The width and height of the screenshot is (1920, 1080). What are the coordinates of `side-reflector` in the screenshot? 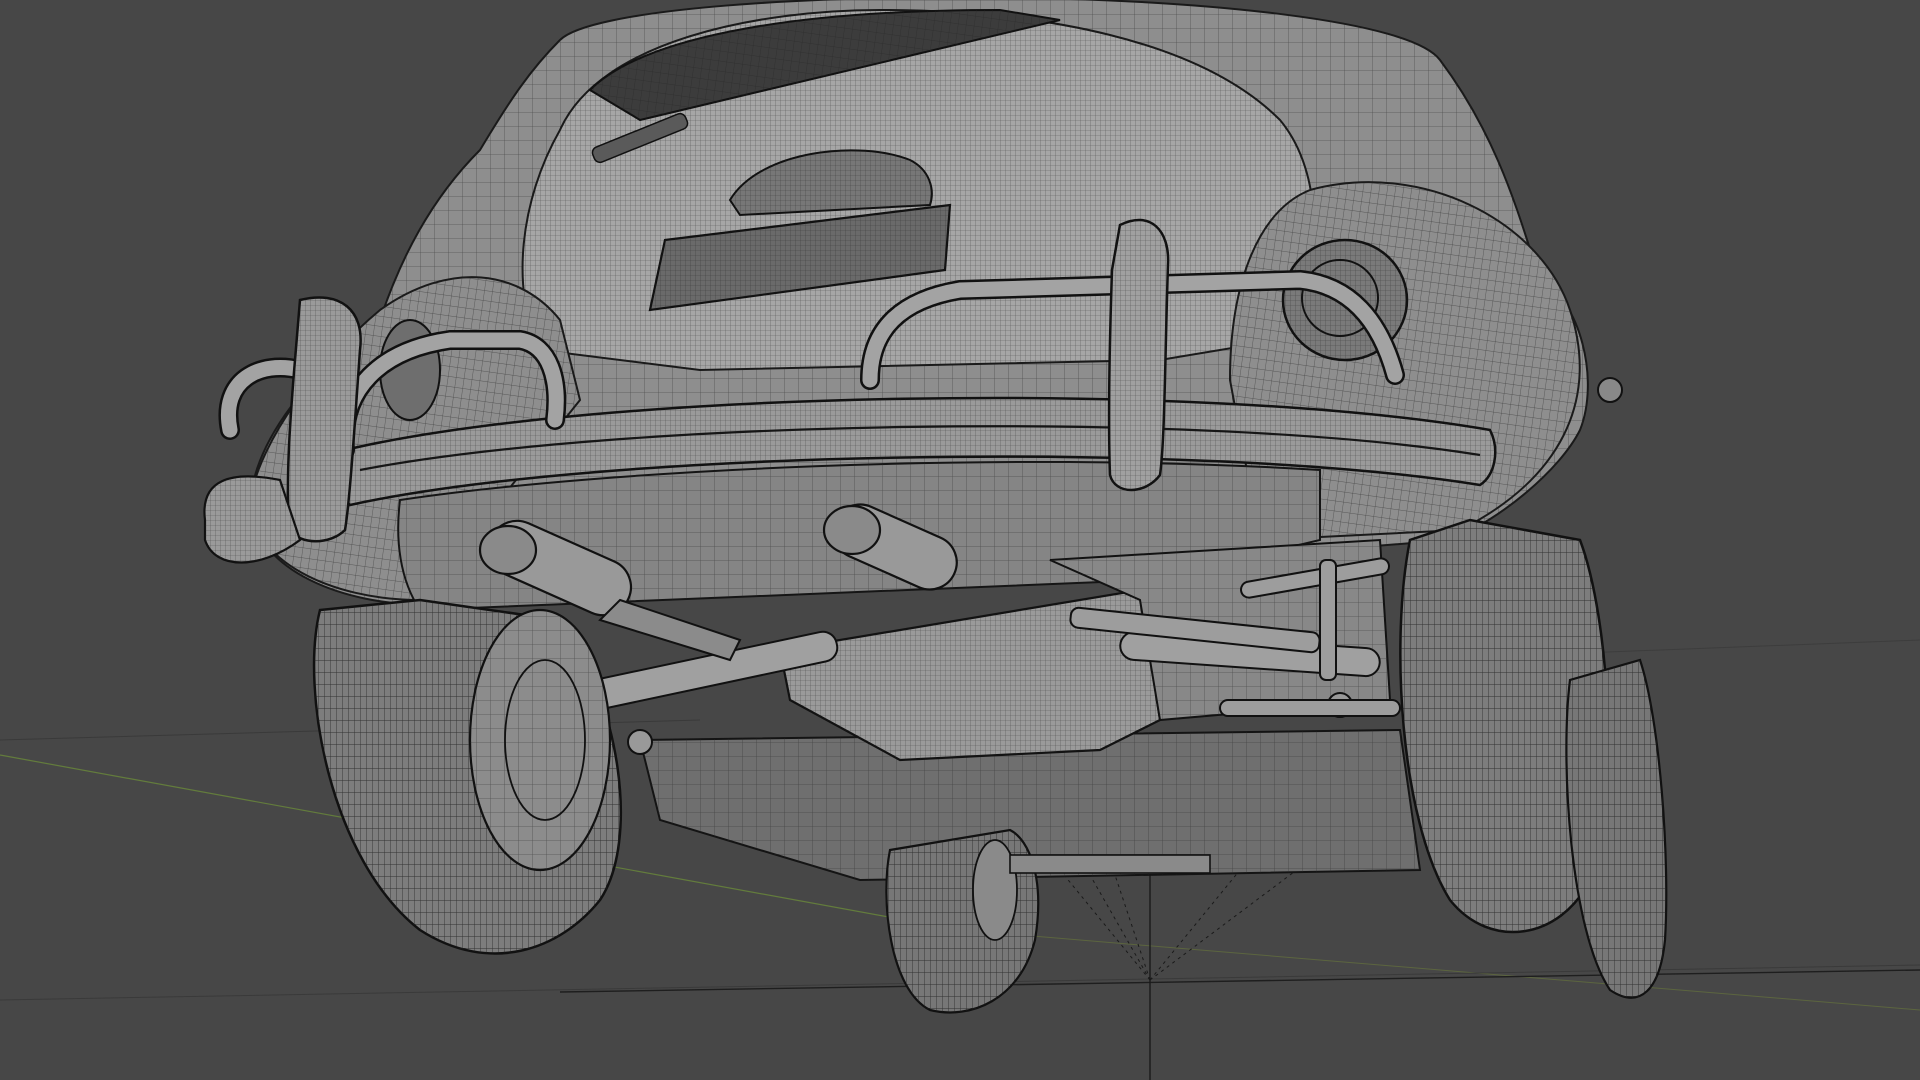 It's located at (1610, 390).